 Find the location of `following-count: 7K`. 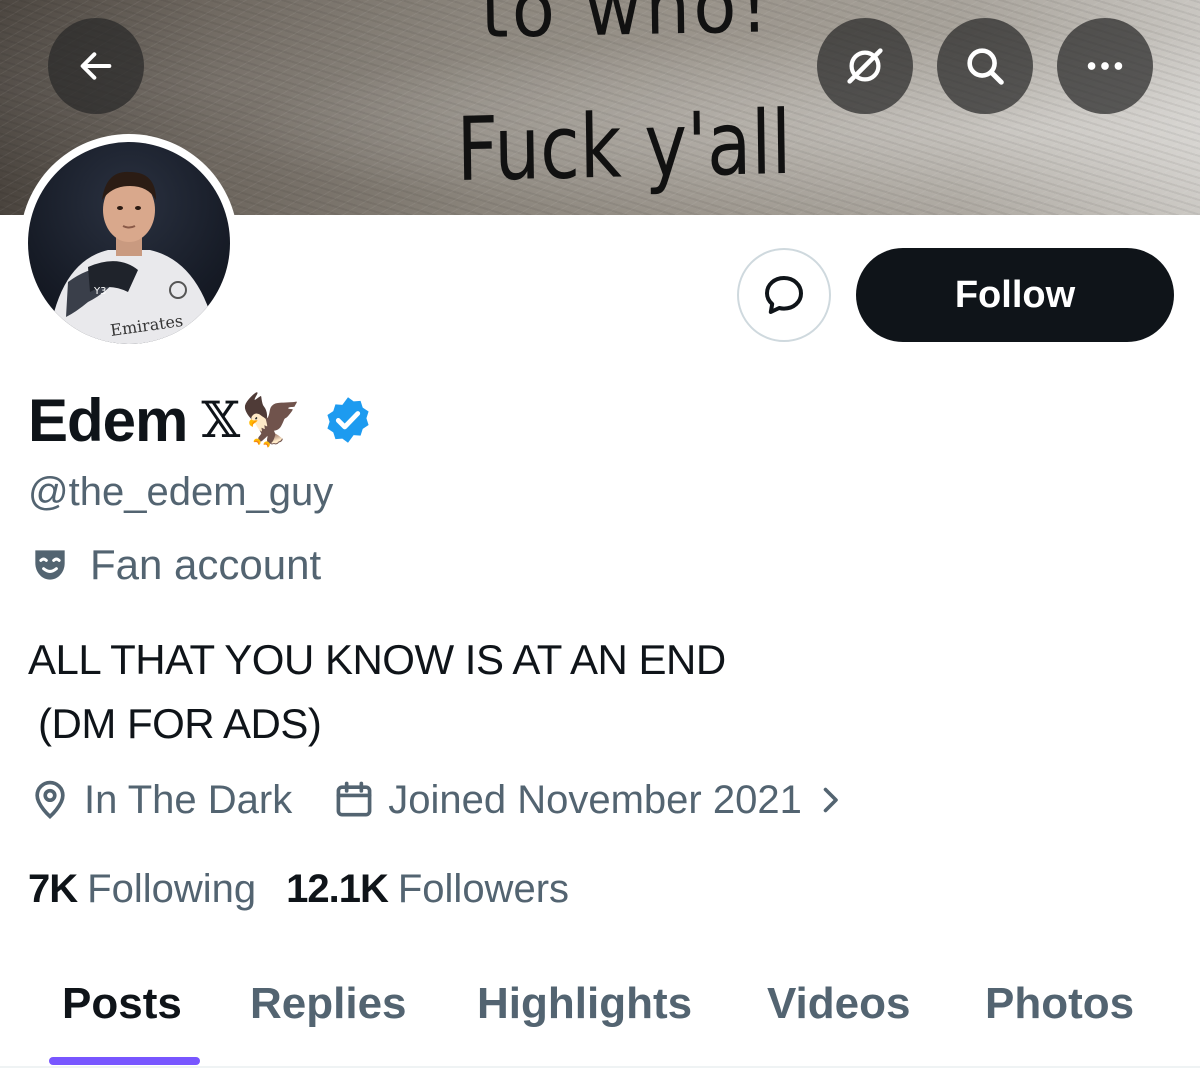

following-count: 7K is located at coordinates (53, 888).